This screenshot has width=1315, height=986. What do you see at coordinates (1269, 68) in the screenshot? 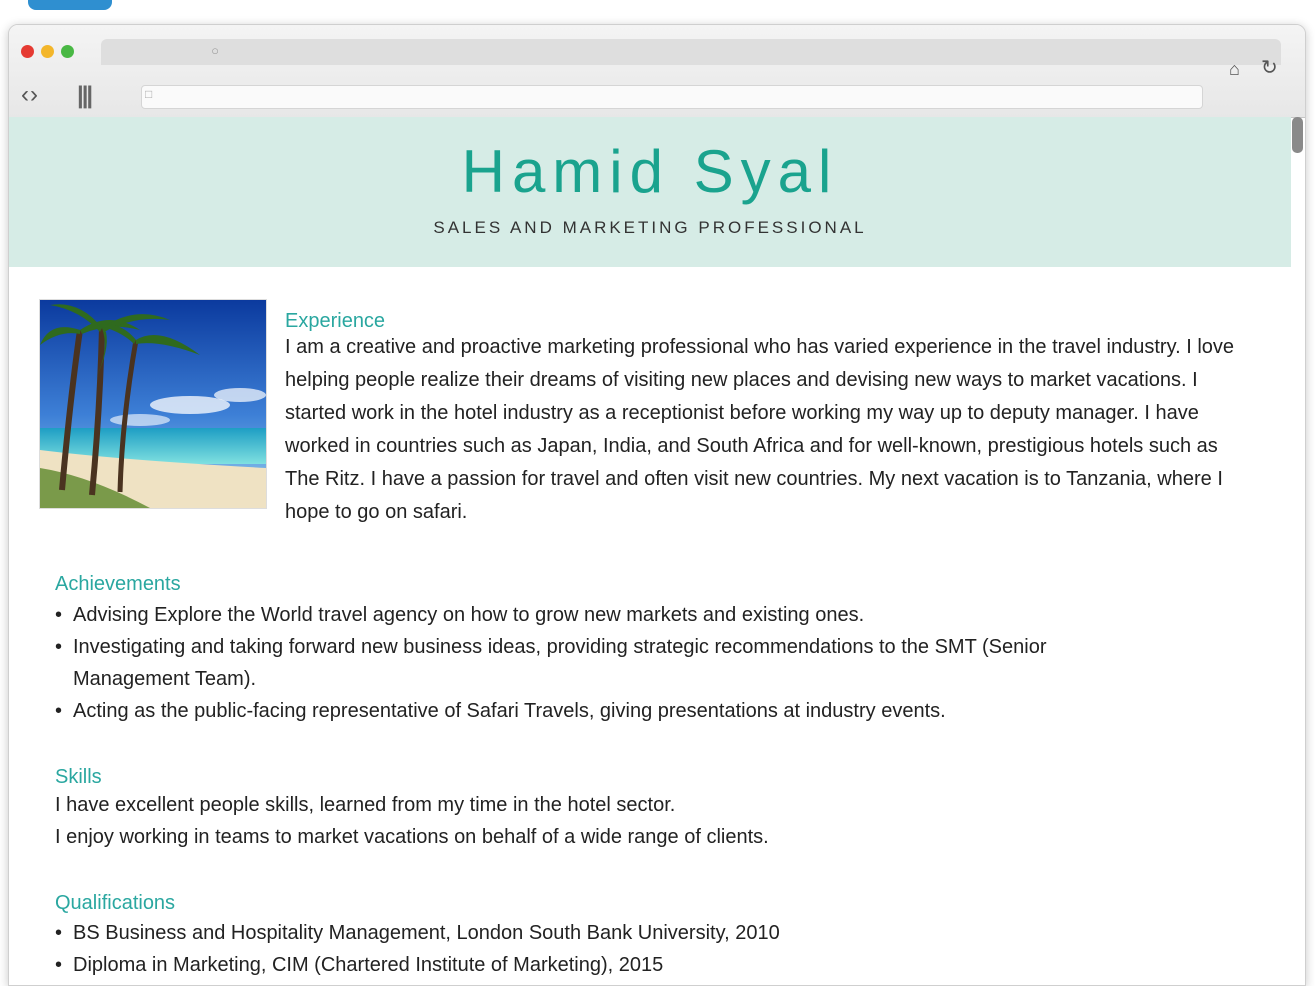
I see `reload-icon: ↻` at bounding box center [1269, 68].